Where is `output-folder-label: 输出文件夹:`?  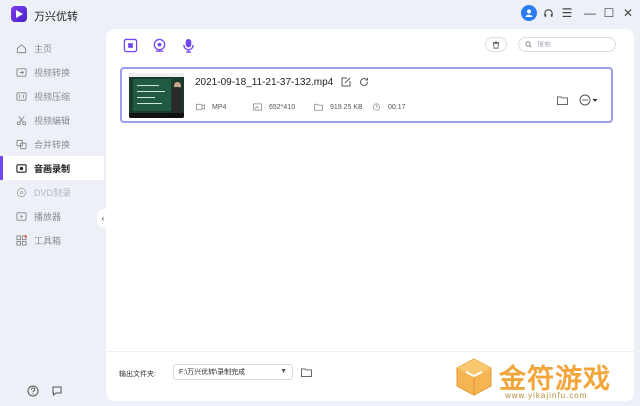 output-folder-label: 输出文件夹: is located at coordinates (137, 374).